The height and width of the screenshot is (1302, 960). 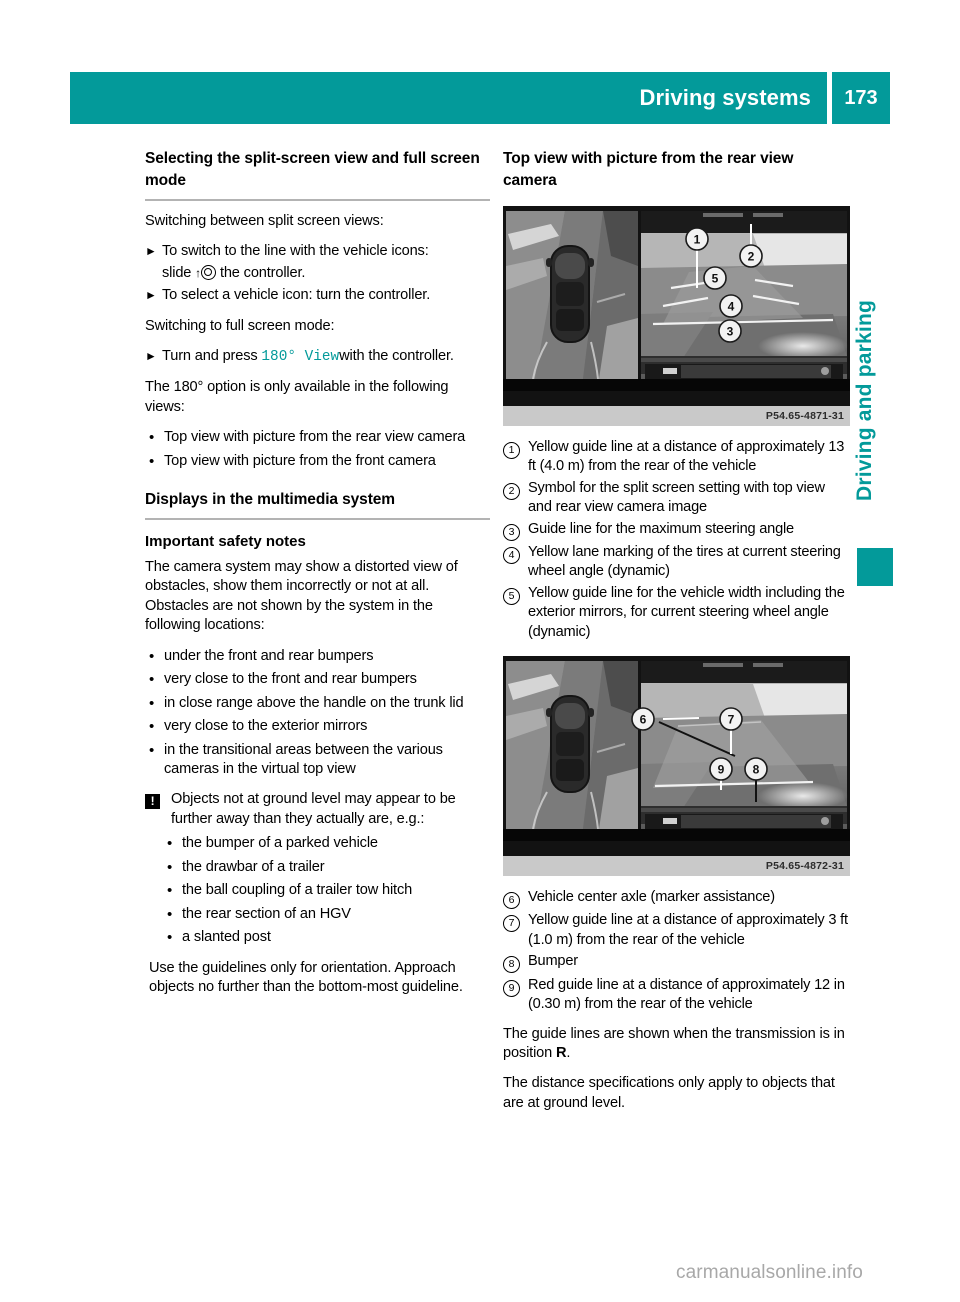 I want to click on callout-number: 2, so click(x=515, y=498).